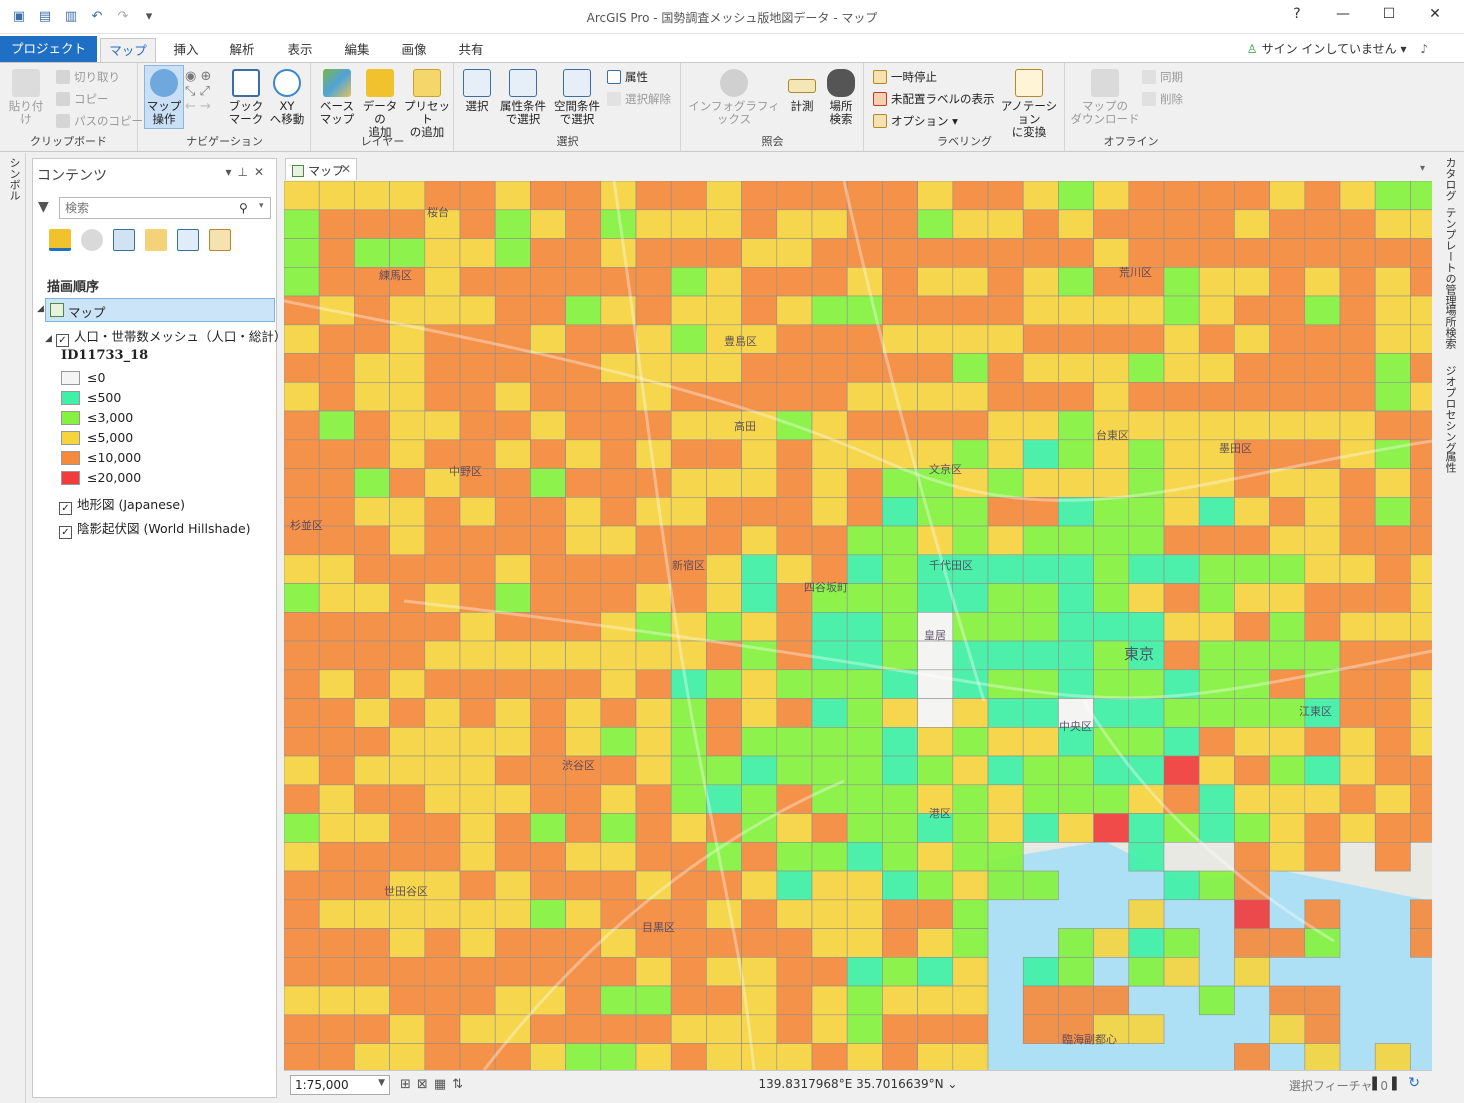 The image size is (1464, 1103). What do you see at coordinates (1450, 179) in the screenshot?
I see `catalog-pane-tab: カタログ` at bounding box center [1450, 179].